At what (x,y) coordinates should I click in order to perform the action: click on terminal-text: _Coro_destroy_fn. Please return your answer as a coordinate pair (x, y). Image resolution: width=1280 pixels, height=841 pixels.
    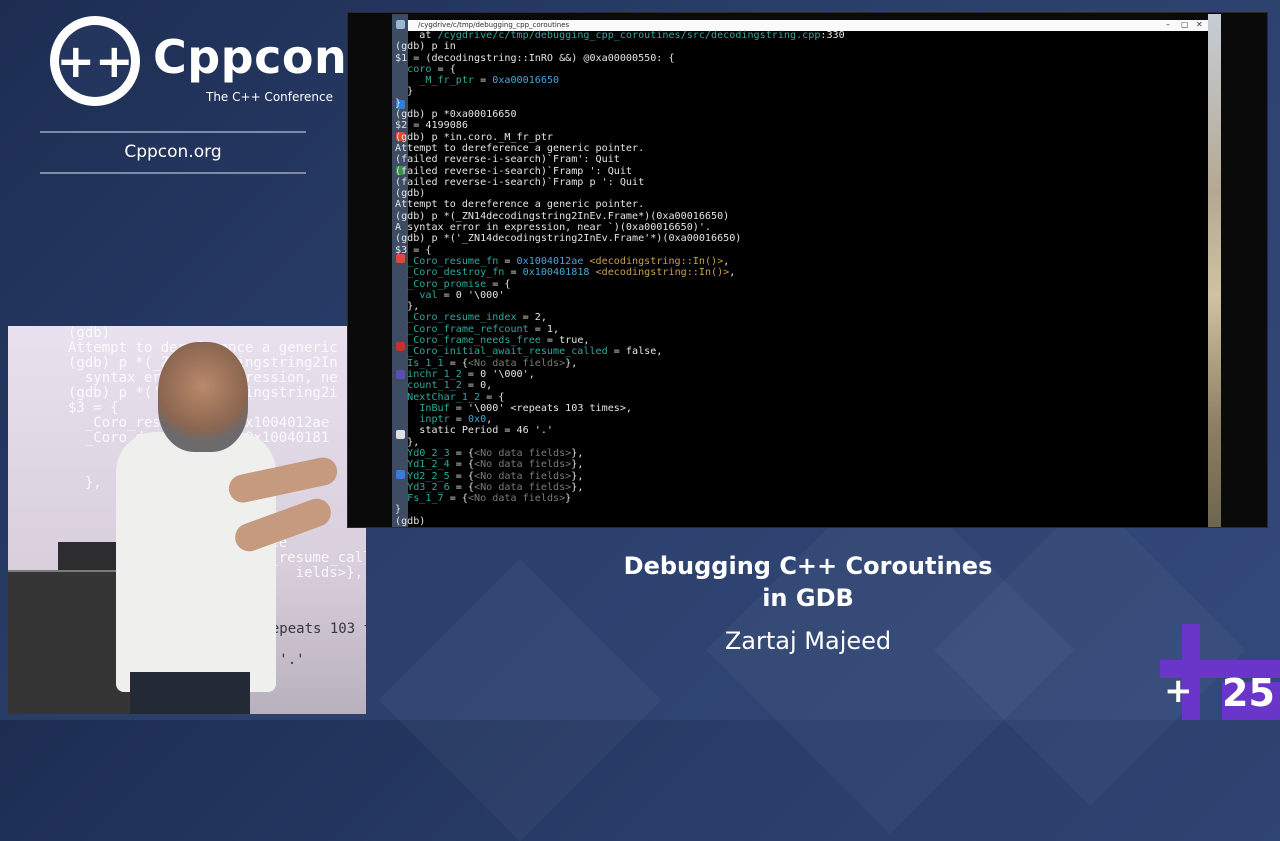
    Looking at the image, I should click on (456, 273).